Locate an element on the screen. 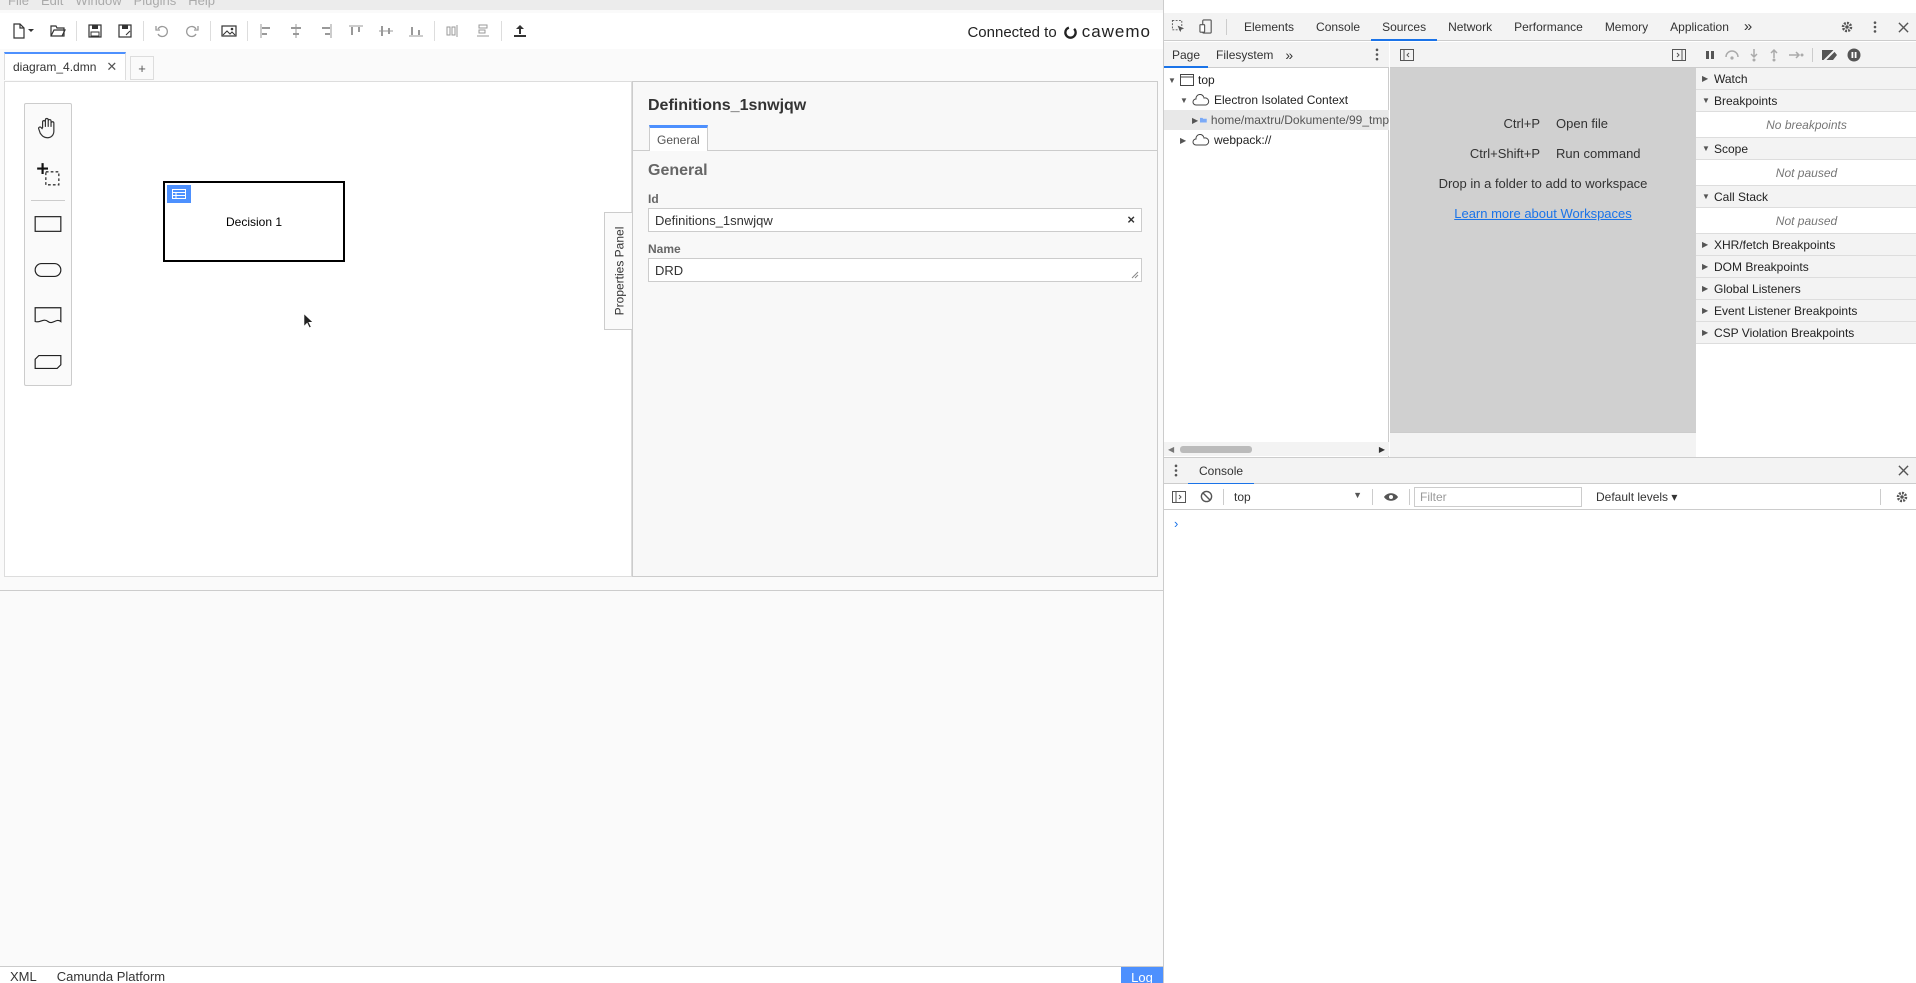  align-right-button is located at coordinates (326, 31).